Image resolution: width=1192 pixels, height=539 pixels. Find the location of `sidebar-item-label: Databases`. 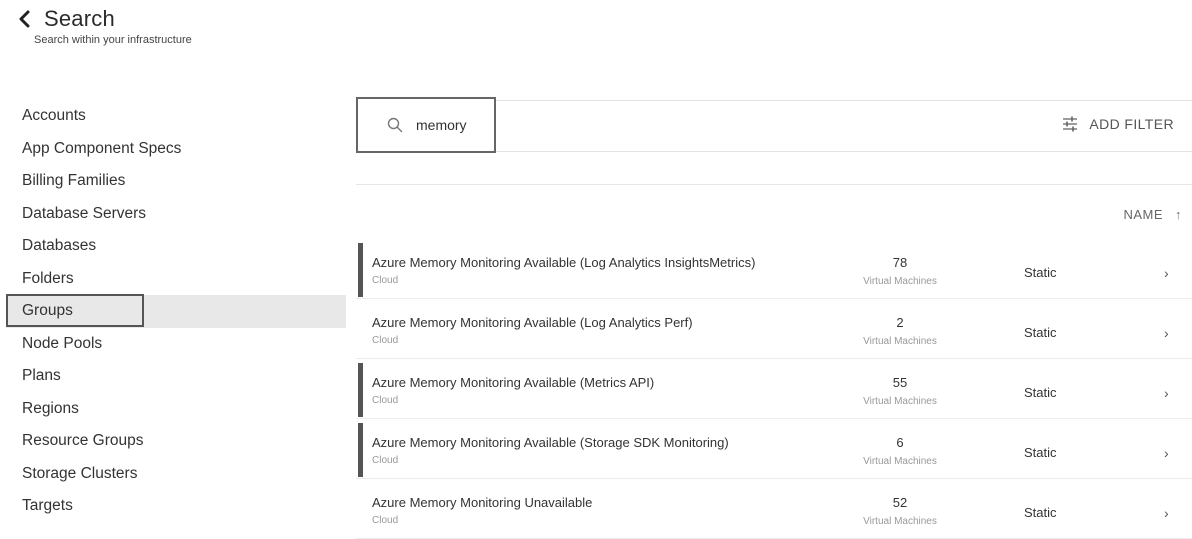

sidebar-item-label: Databases is located at coordinates (59, 245).